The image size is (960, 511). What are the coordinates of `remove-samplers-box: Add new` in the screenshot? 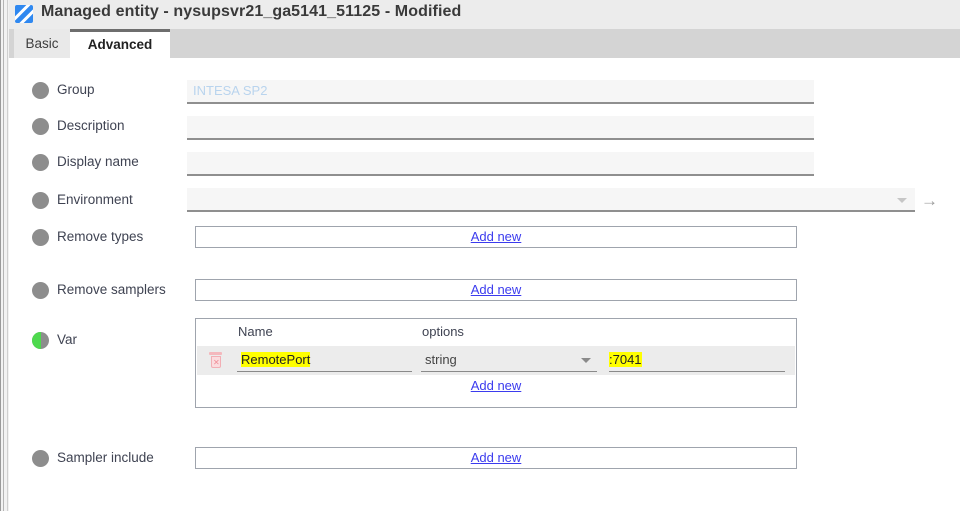 It's located at (496, 290).